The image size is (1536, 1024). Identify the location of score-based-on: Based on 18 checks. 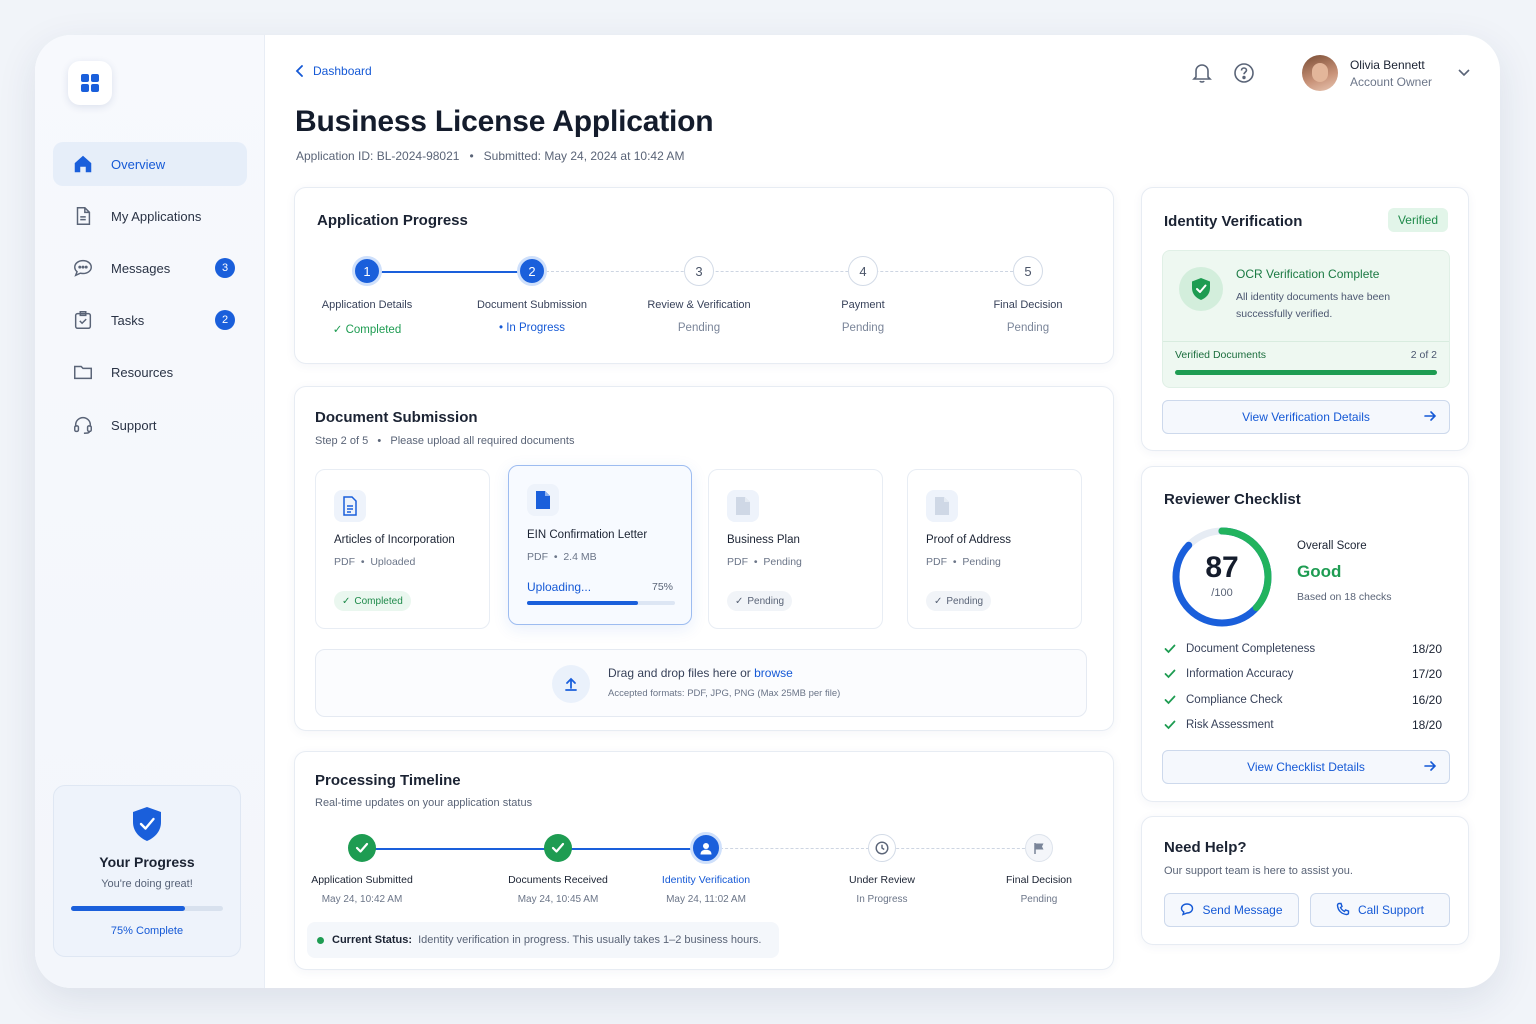
(1344, 597).